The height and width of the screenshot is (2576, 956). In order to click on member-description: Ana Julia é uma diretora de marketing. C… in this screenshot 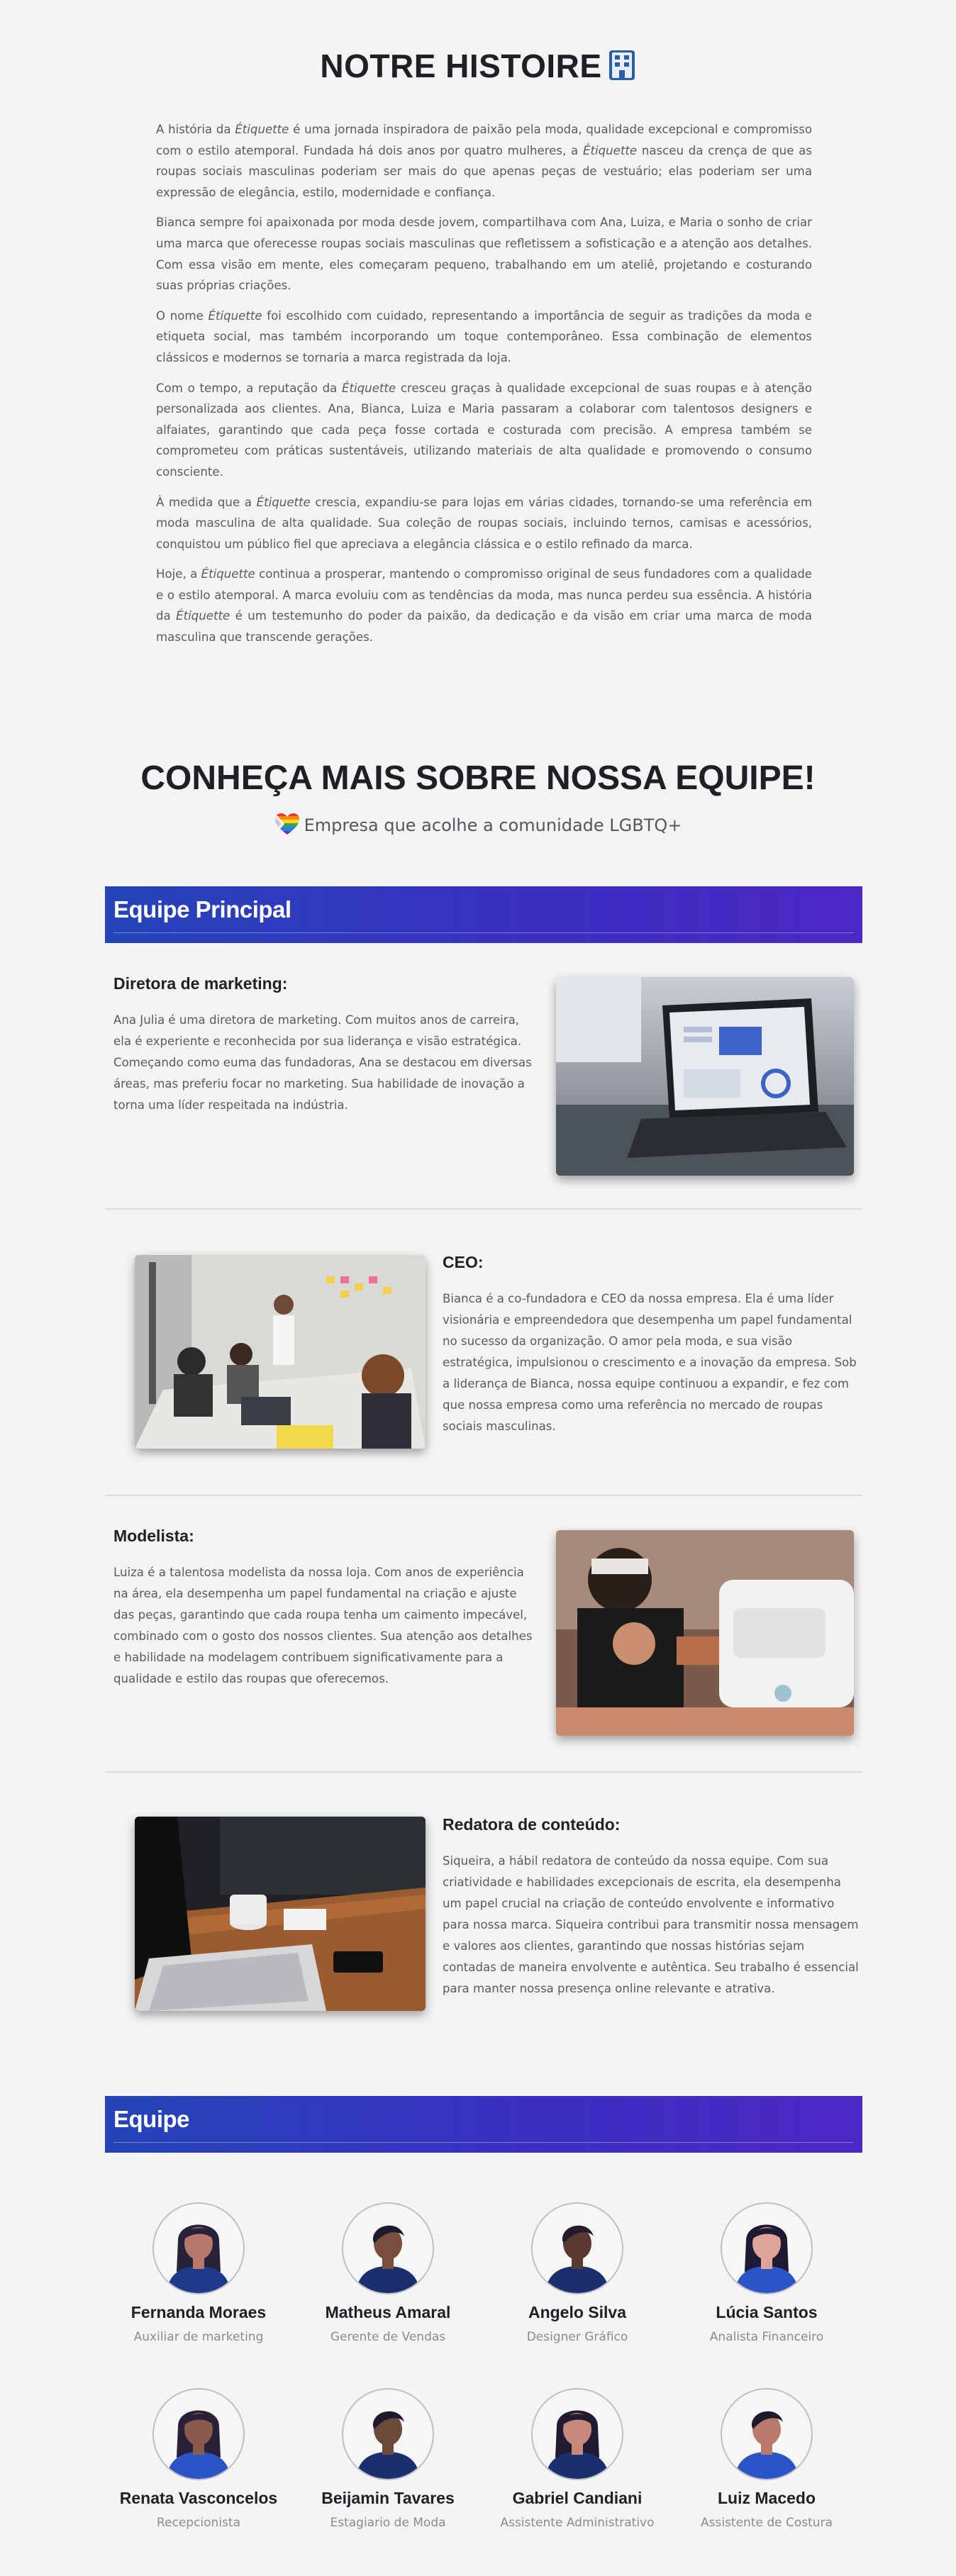, I will do `click(322, 1062)`.